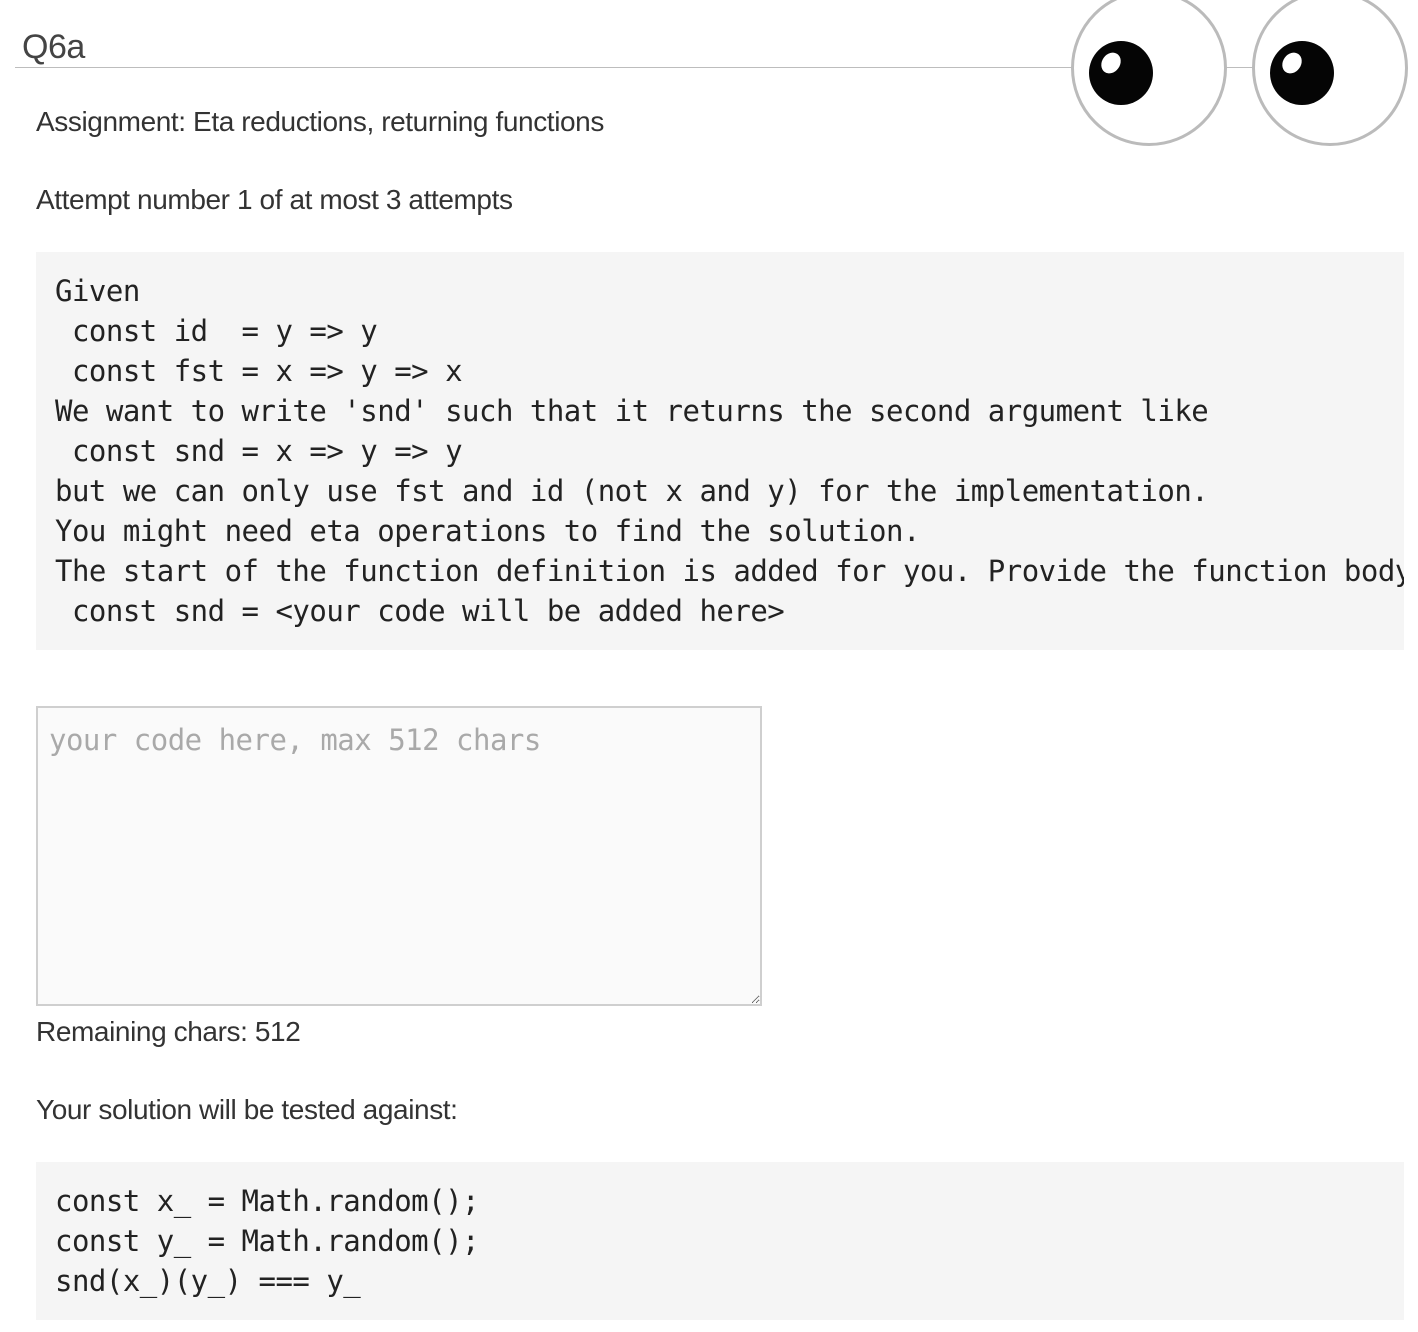  I want to click on left-eye-icon, so click(1149, 73).